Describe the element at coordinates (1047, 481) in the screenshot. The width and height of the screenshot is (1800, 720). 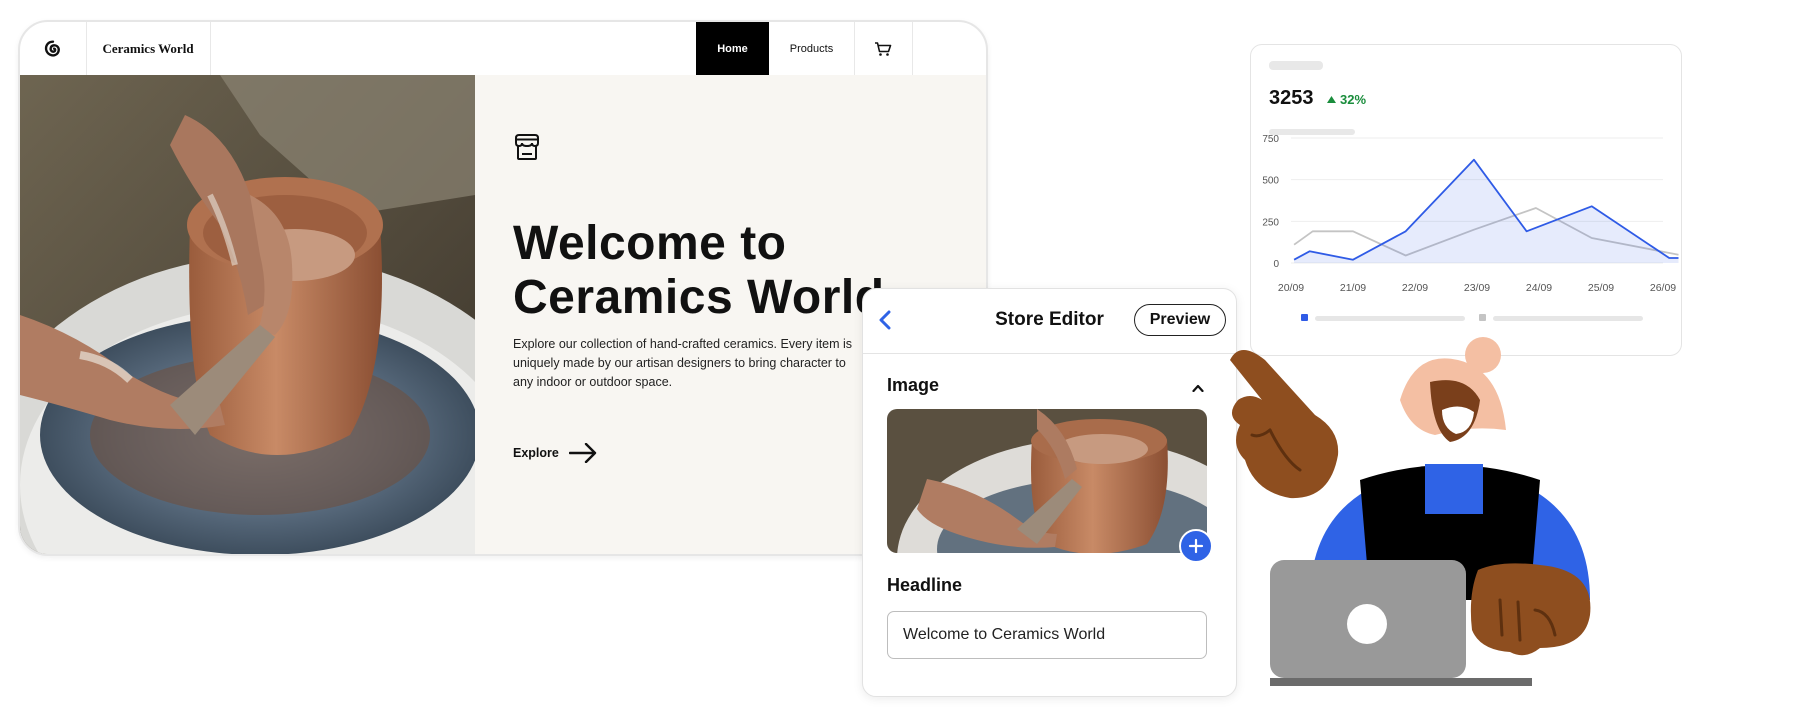
I see `selected-image-thumbnail` at that location.